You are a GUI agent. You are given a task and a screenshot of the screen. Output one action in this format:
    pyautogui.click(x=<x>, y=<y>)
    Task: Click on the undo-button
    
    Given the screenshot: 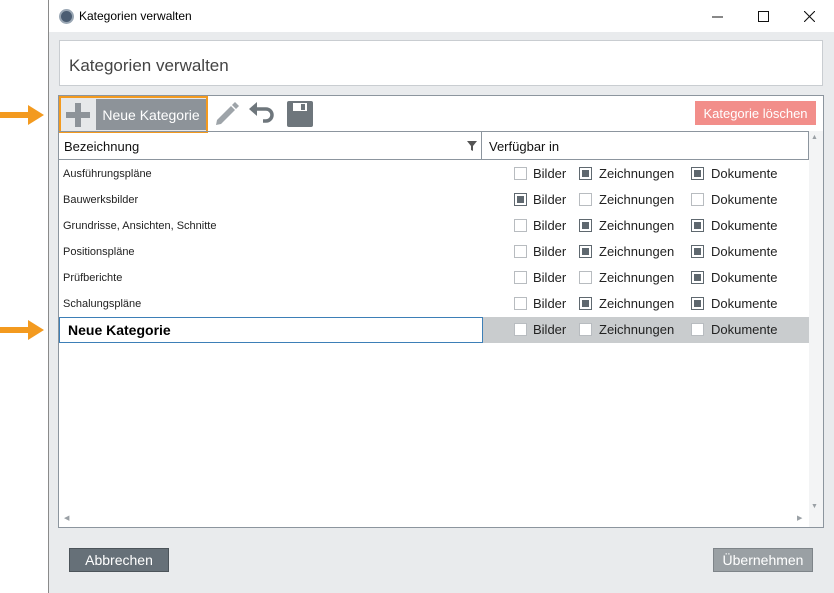 What is the action you would take?
    pyautogui.click(x=262, y=114)
    